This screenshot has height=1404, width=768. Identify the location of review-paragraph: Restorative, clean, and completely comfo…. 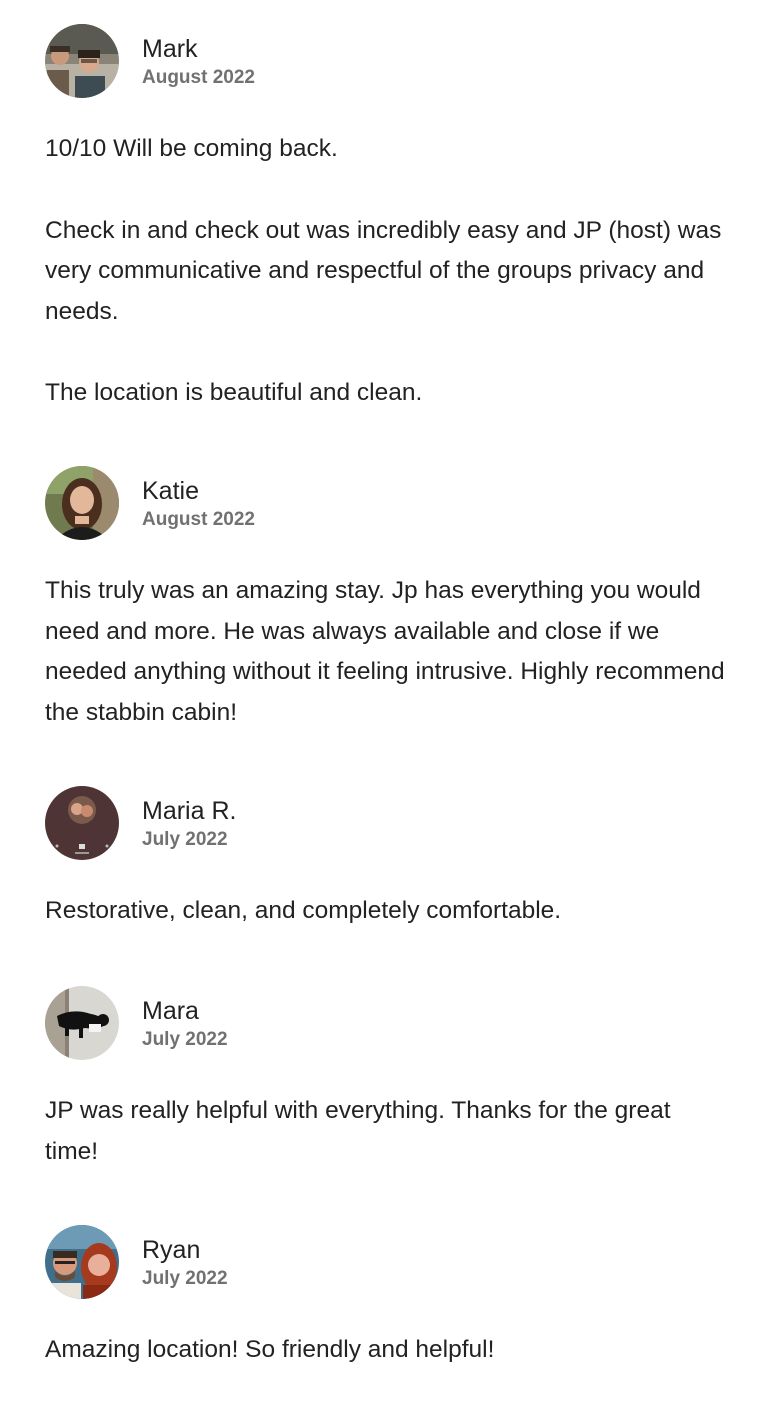
(303, 910).